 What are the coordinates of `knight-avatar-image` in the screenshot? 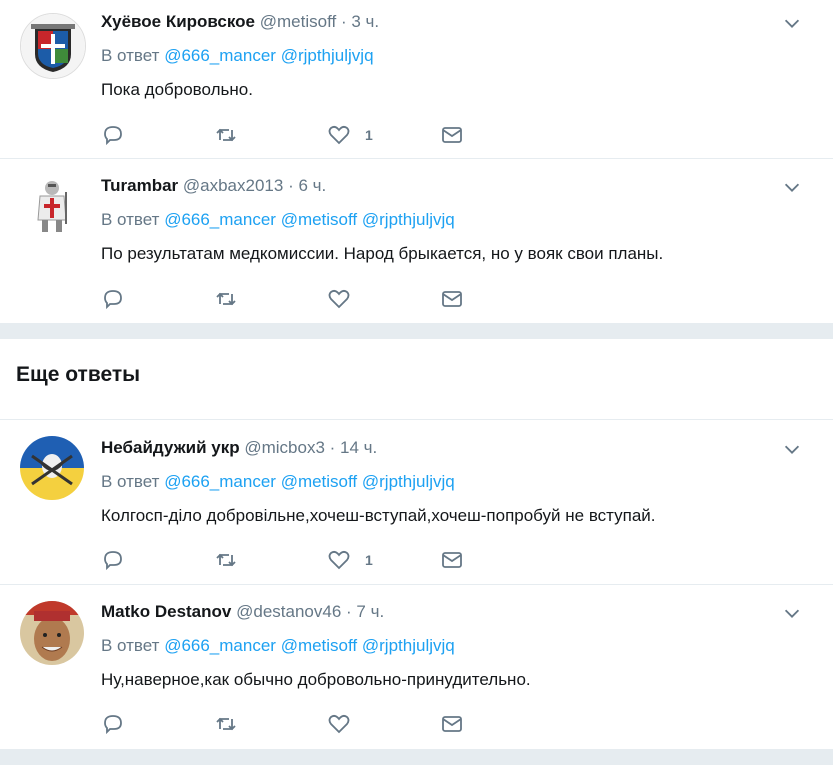 It's located at (52, 204).